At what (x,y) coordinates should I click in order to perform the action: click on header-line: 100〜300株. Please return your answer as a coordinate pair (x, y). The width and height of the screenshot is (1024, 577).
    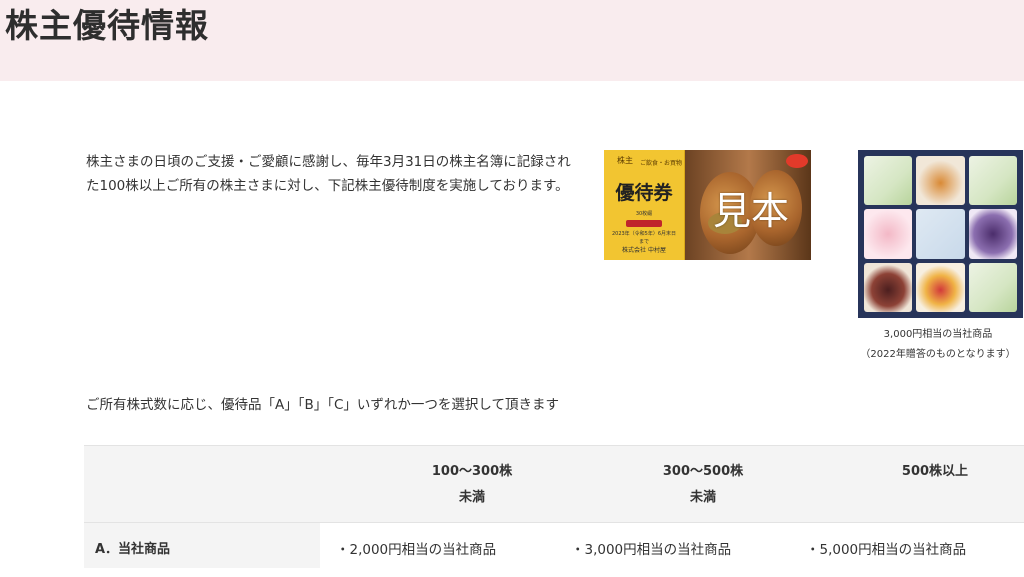
    Looking at the image, I should click on (472, 471).